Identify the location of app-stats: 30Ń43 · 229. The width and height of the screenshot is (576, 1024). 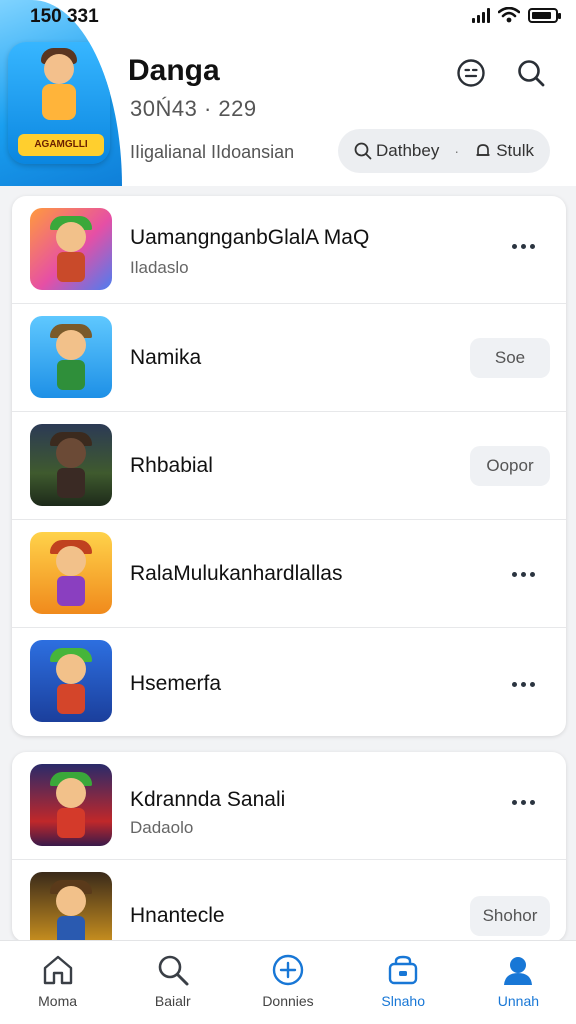
(193, 108).